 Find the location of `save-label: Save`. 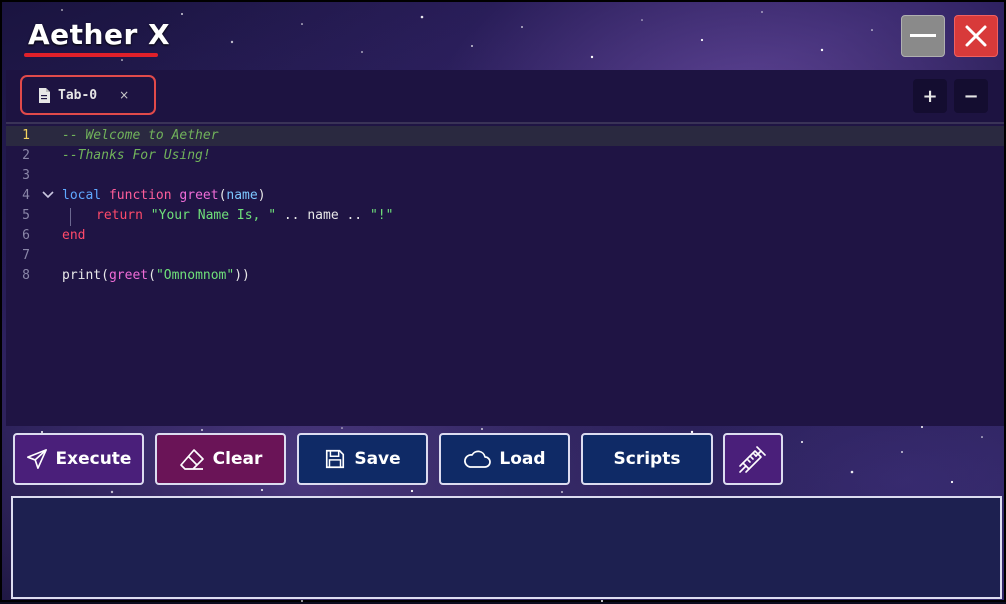

save-label: Save is located at coordinates (377, 459).